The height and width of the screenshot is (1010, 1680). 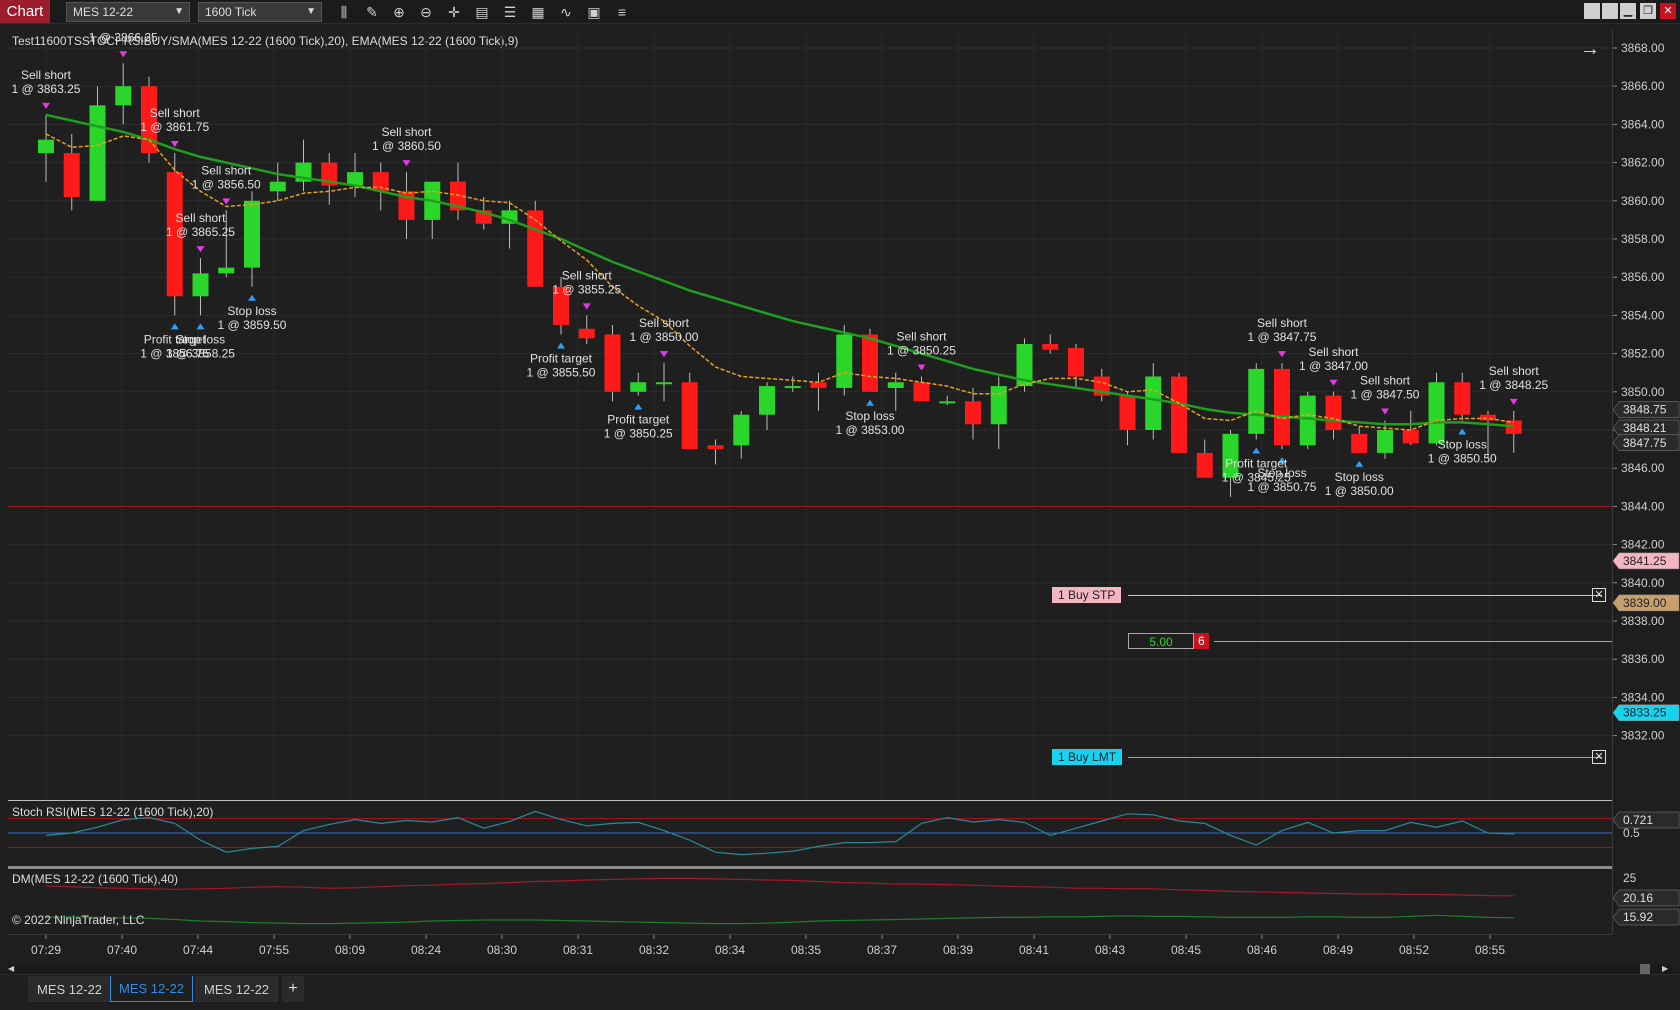 What do you see at coordinates (1643, 736) in the screenshot?
I see `price-tick-label: 3832.00` at bounding box center [1643, 736].